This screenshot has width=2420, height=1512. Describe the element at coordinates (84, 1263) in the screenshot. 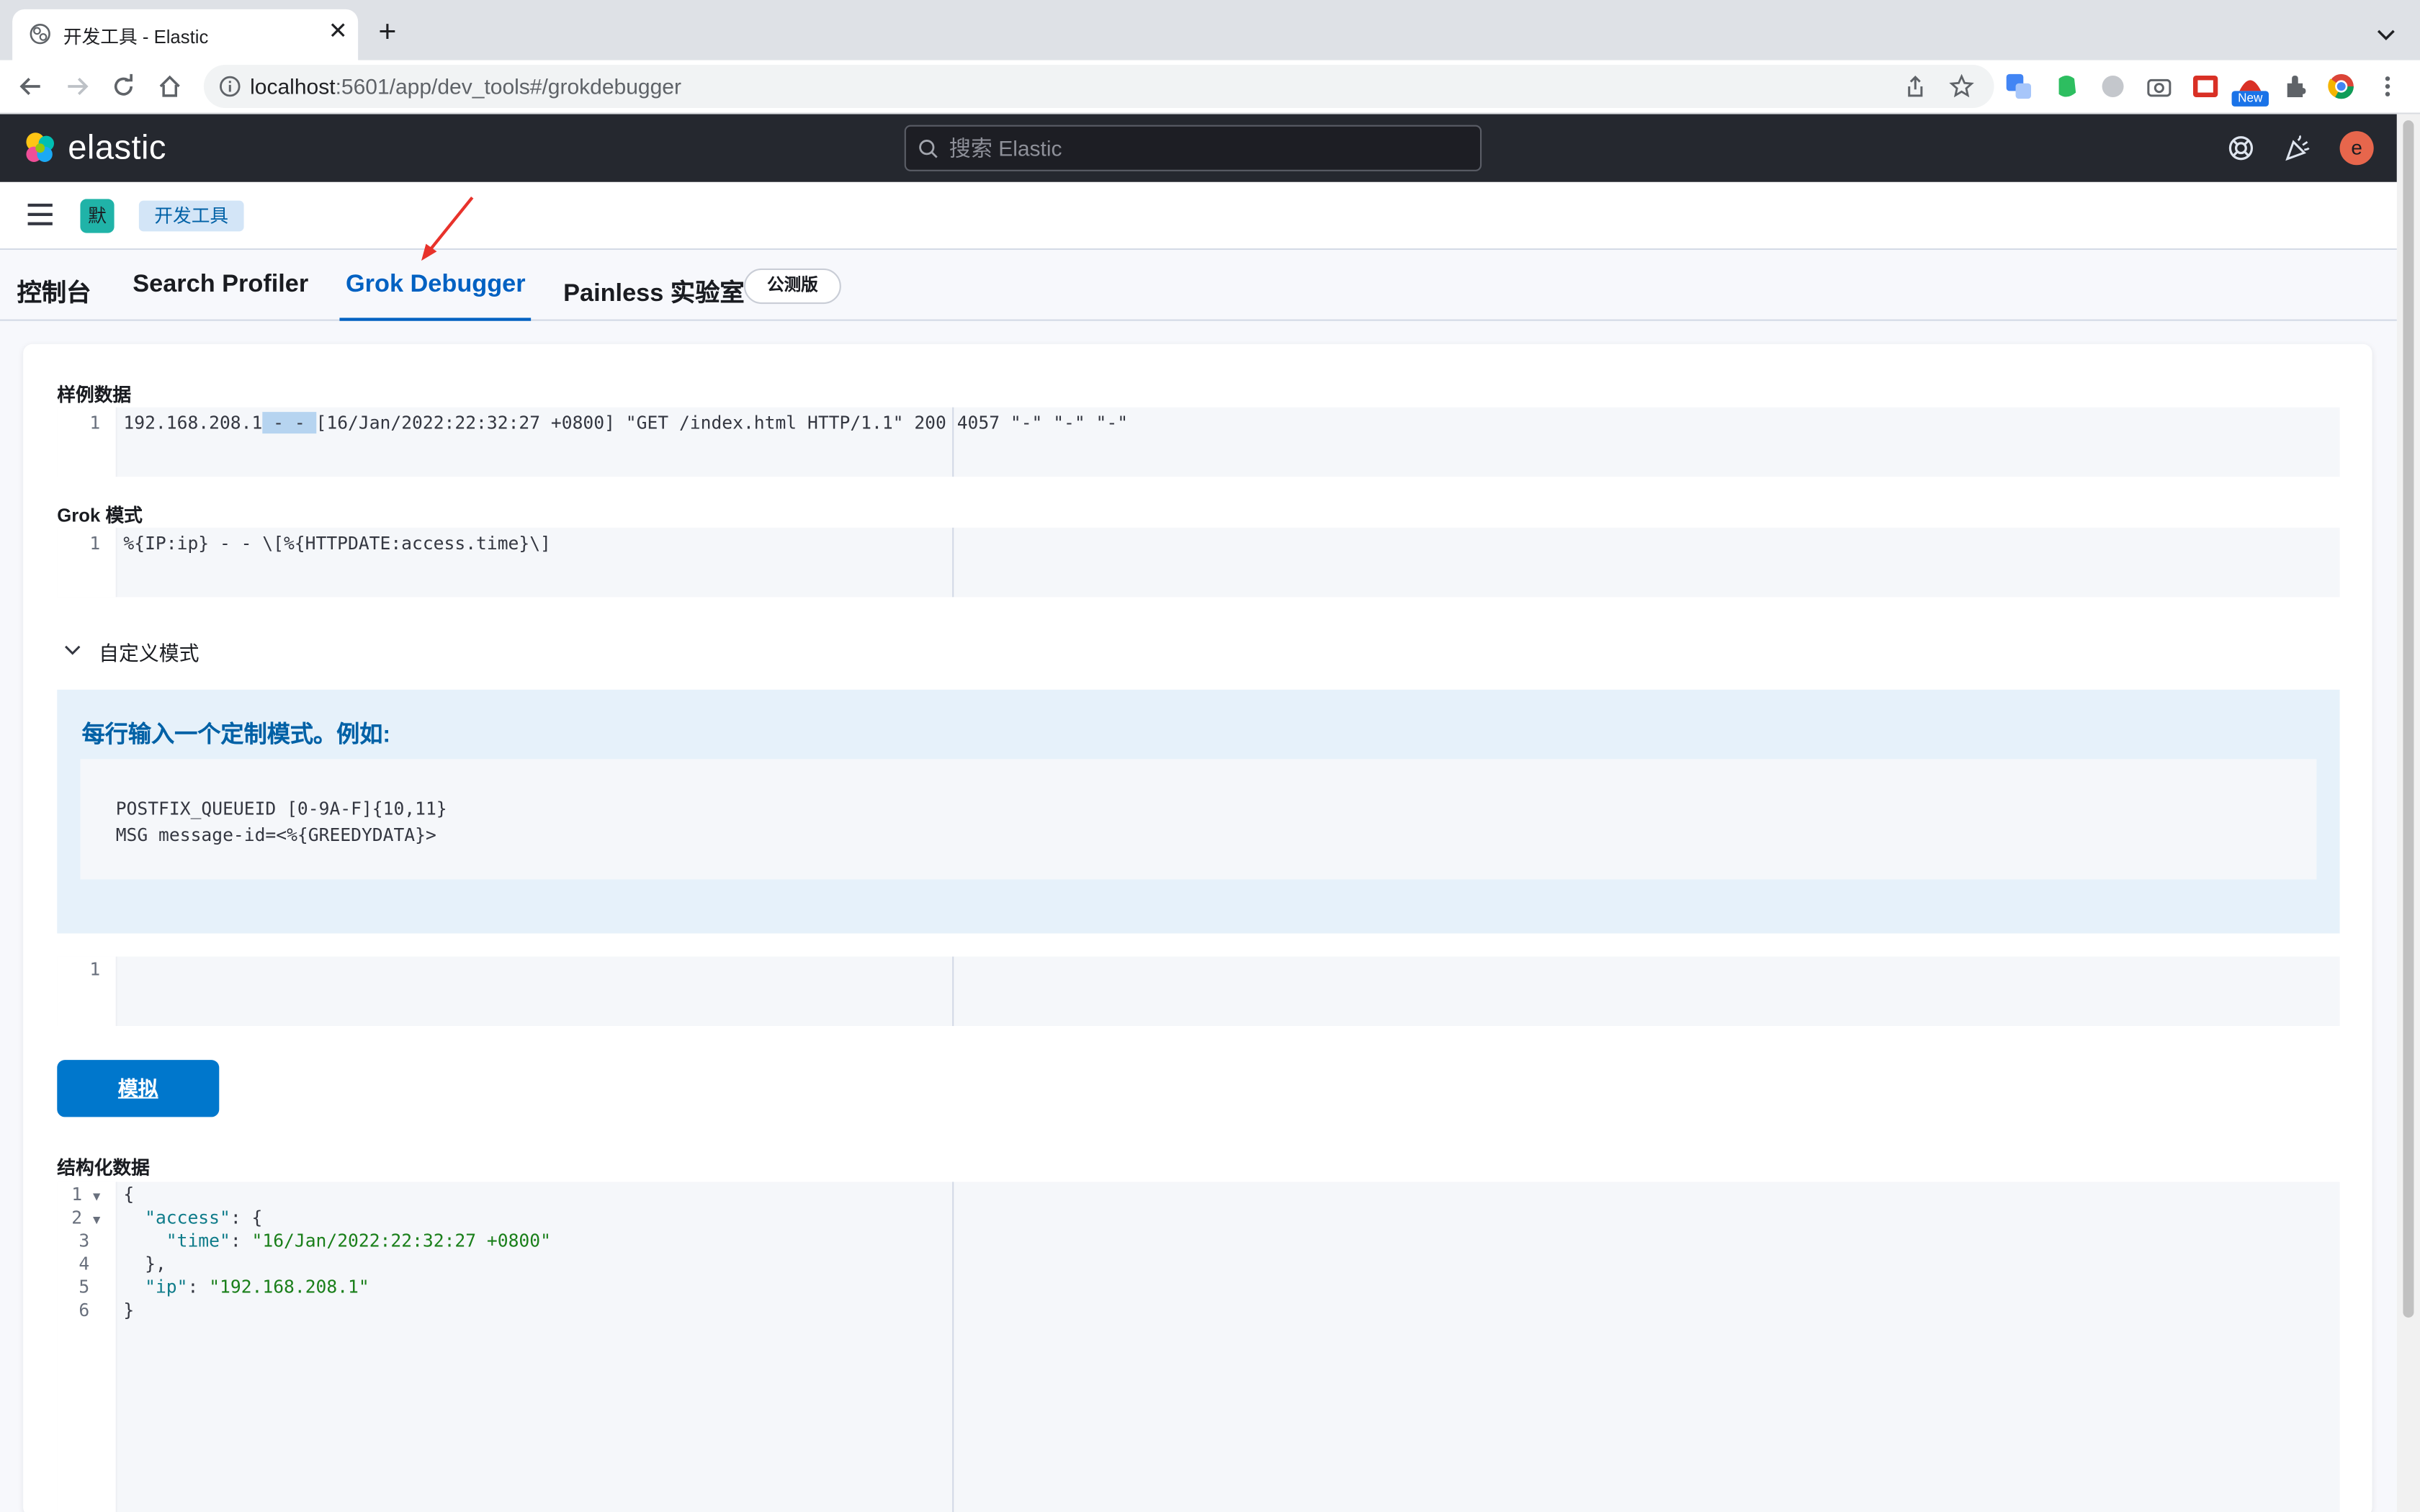

I see `line-number: 4` at that location.